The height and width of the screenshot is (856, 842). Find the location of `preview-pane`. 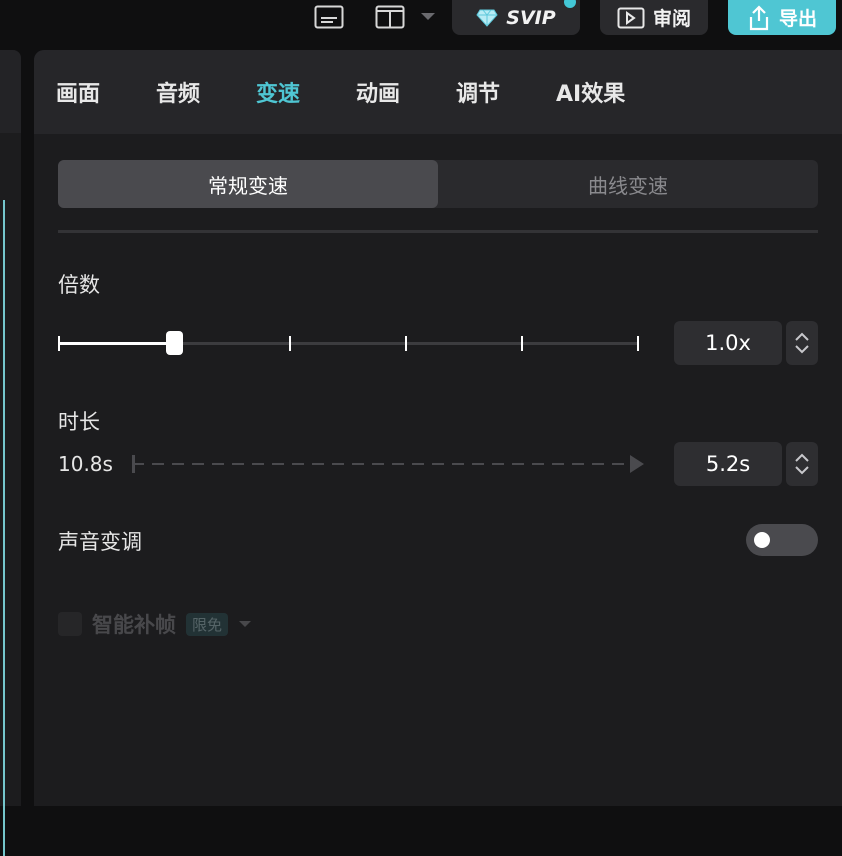

preview-pane is located at coordinates (10, 453).